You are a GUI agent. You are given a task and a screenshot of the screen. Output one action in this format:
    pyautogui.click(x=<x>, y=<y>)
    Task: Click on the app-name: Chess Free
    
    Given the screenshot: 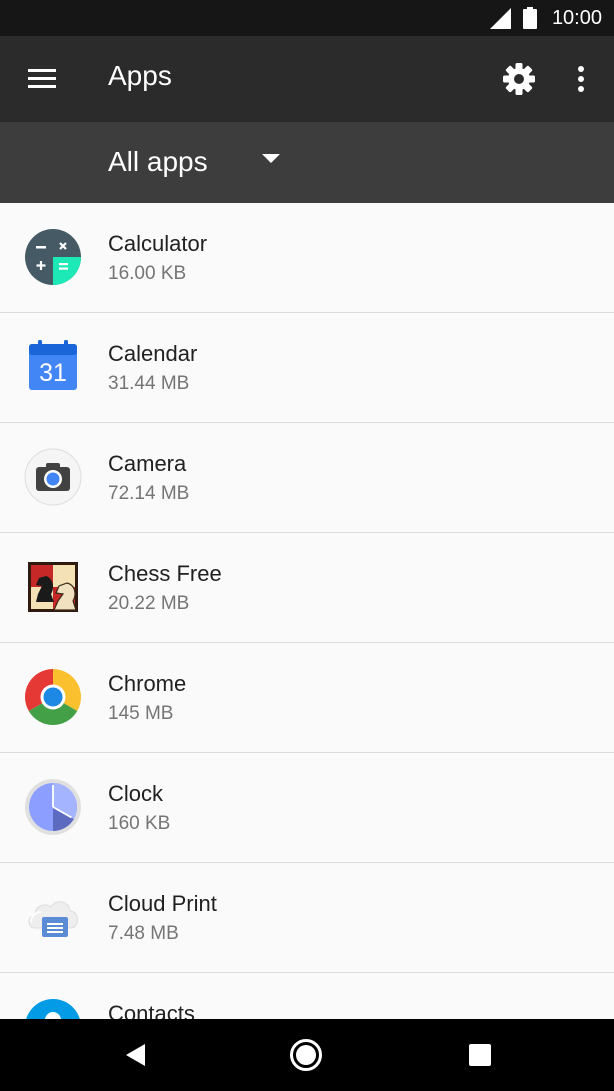 What is the action you would take?
    pyautogui.click(x=165, y=573)
    